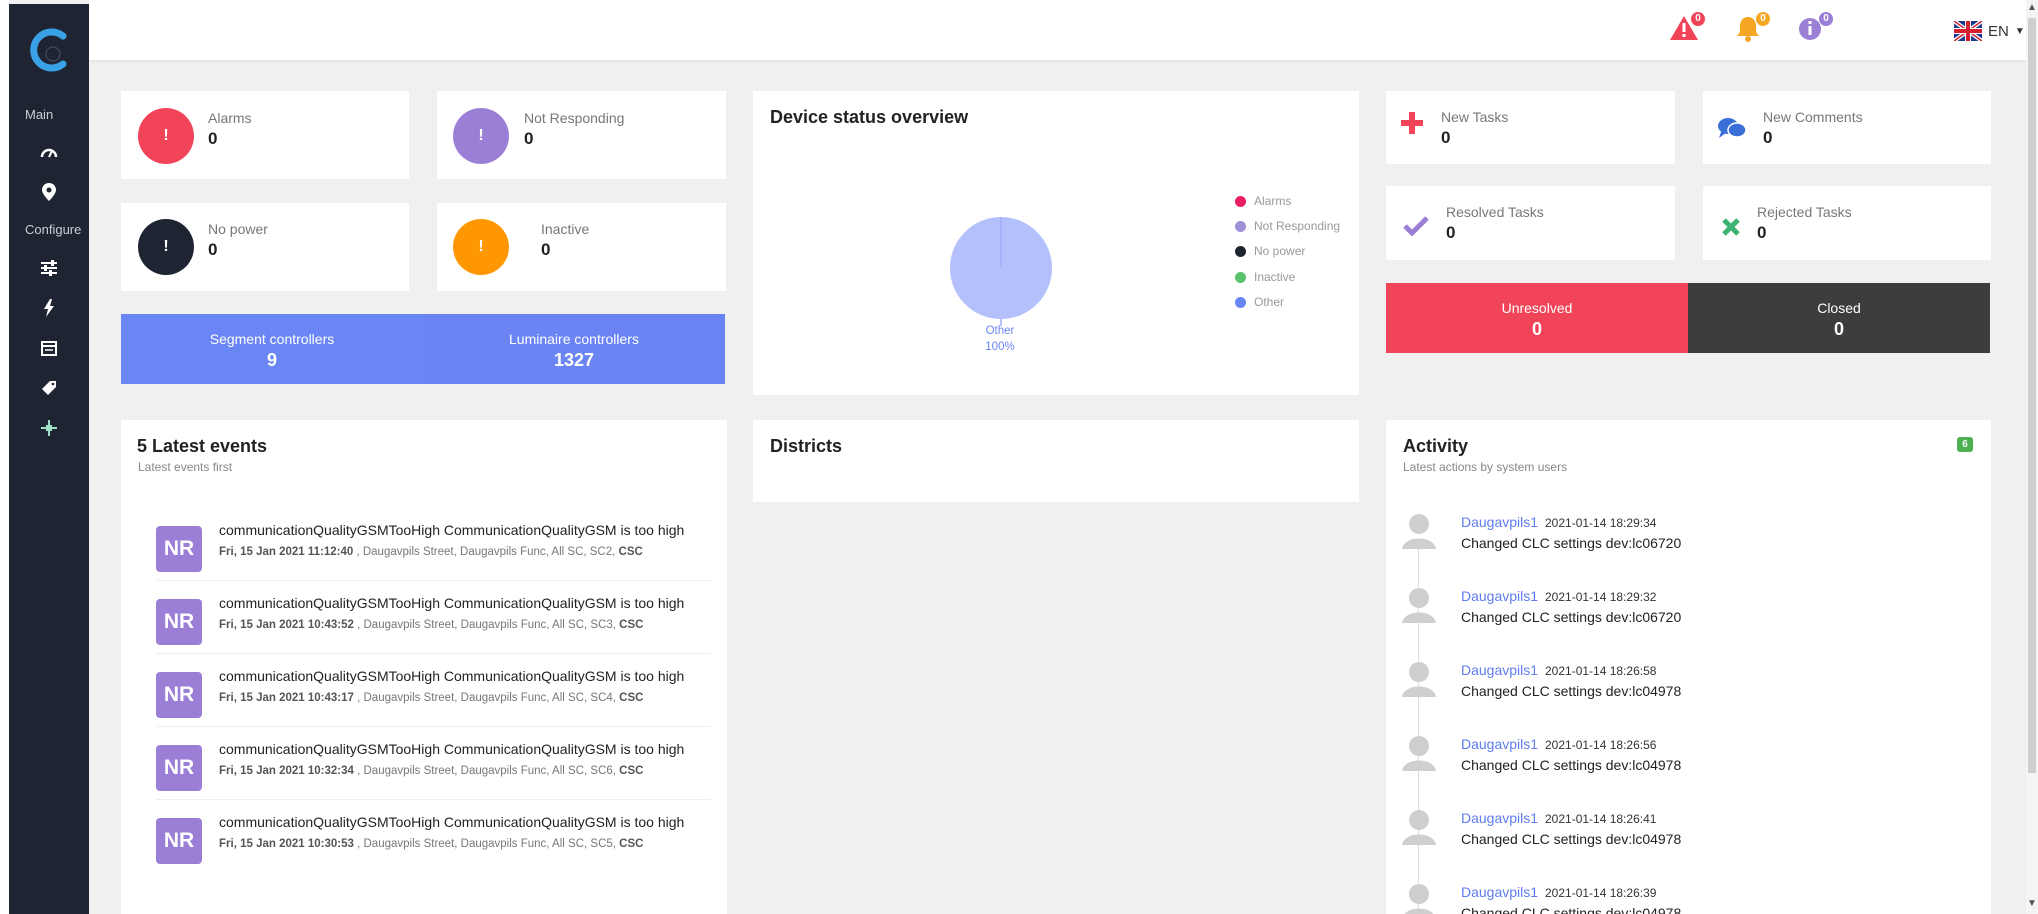 This screenshot has height=914, width=2038. I want to click on pie-data-label: Other 100%, so click(1000, 339).